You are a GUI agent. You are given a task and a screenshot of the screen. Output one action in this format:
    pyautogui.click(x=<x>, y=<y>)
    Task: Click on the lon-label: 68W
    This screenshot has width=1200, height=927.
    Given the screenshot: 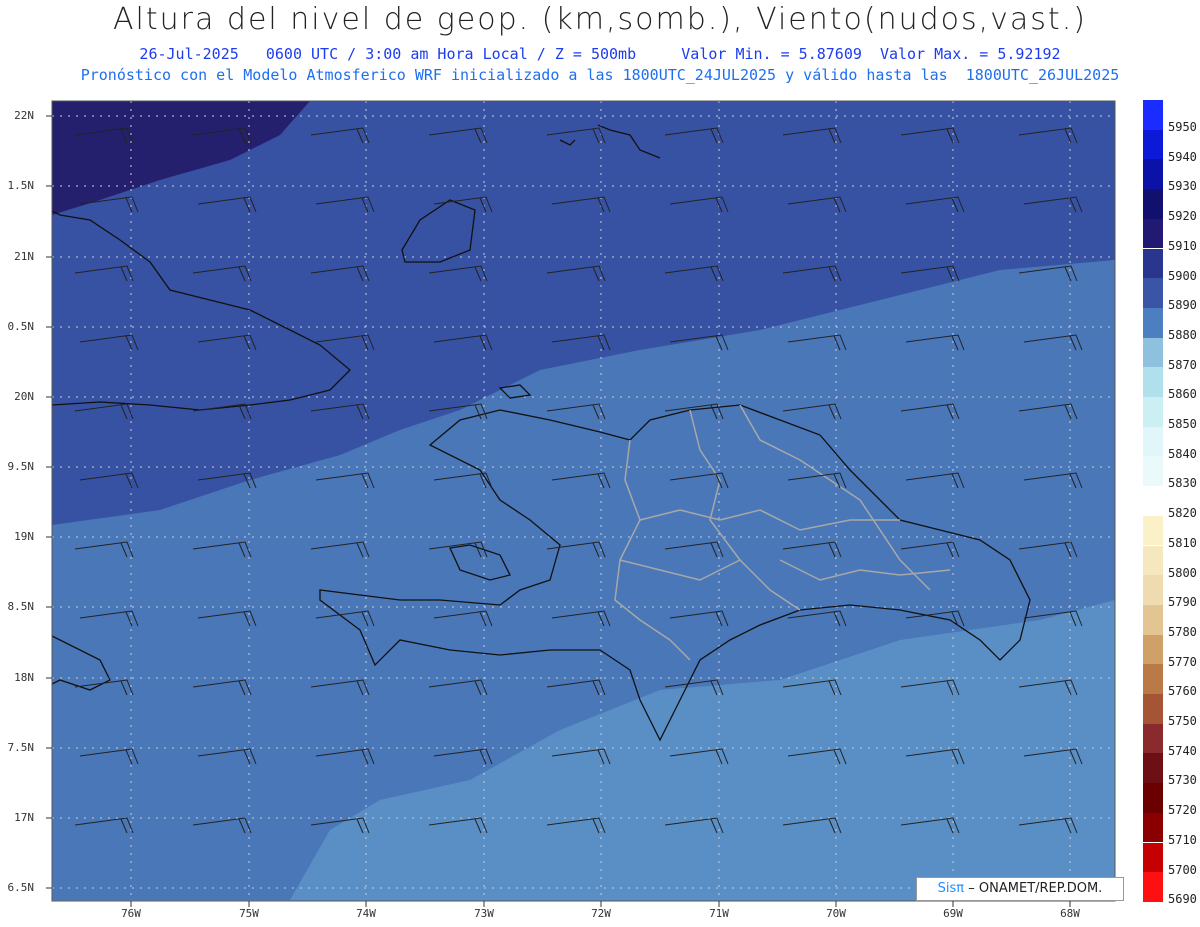 What is the action you would take?
    pyautogui.click(x=1070, y=913)
    